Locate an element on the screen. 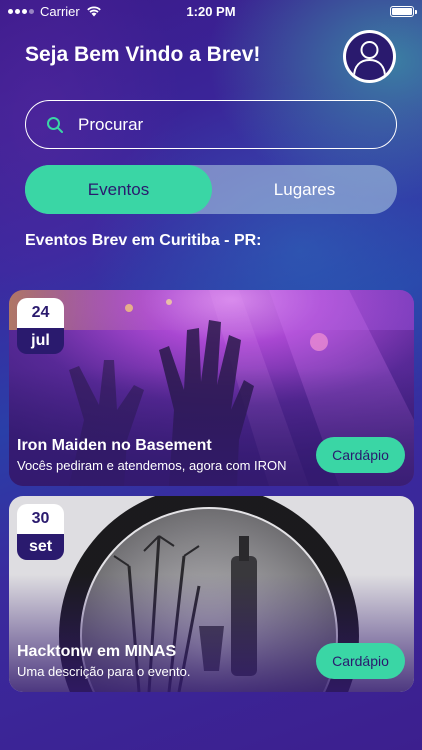  avatar is located at coordinates (369, 56).